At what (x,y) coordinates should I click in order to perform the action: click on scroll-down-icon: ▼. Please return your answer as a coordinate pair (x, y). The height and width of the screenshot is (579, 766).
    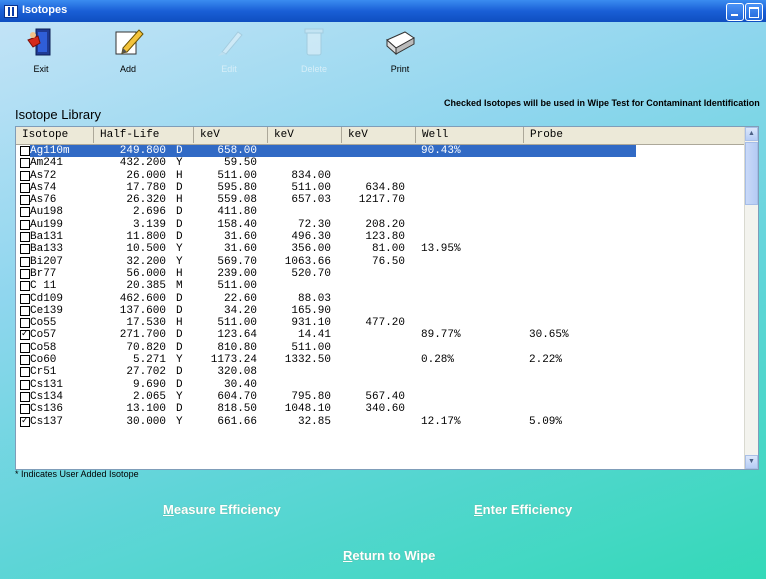
    Looking at the image, I should click on (751, 462).